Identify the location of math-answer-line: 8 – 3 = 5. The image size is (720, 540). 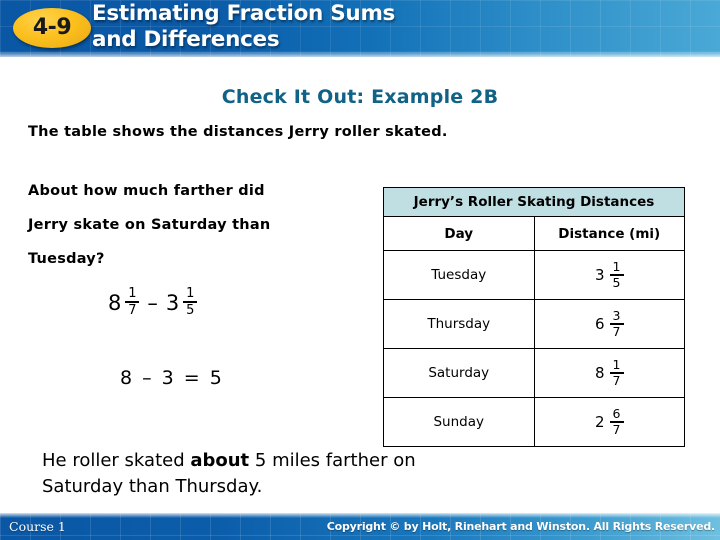
(172, 378).